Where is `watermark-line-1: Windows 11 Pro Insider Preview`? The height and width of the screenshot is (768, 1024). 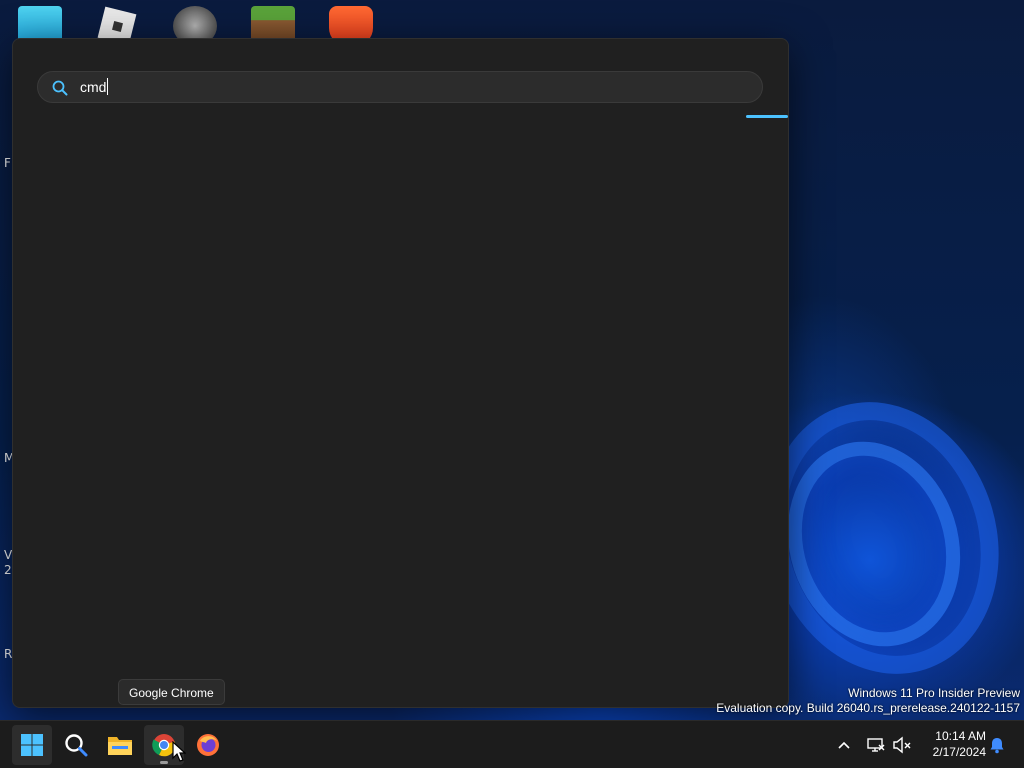
watermark-line-1: Windows 11 Pro Insider Preview is located at coordinates (934, 693).